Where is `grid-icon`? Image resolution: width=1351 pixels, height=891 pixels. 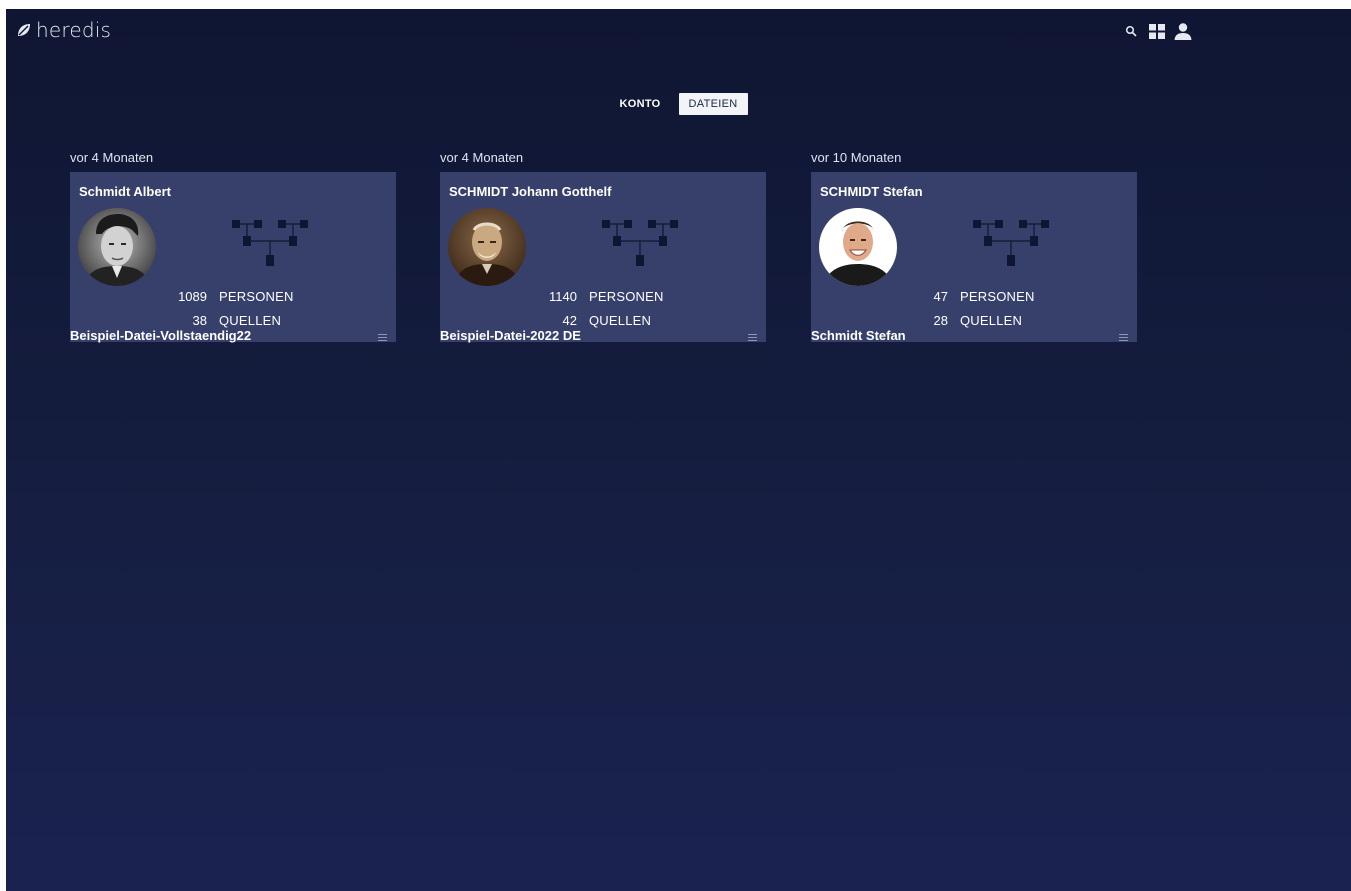 grid-icon is located at coordinates (1157, 31).